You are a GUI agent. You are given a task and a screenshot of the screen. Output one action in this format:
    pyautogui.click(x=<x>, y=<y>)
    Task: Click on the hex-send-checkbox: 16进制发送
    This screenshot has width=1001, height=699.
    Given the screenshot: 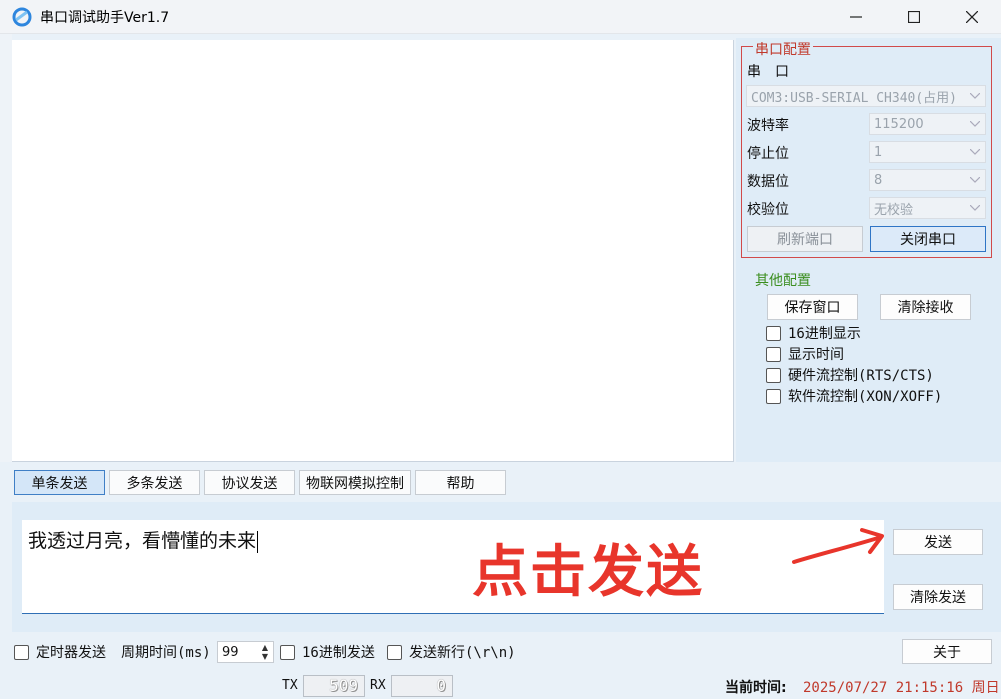 What is the action you would take?
    pyautogui.click(x=327, y=652)
    